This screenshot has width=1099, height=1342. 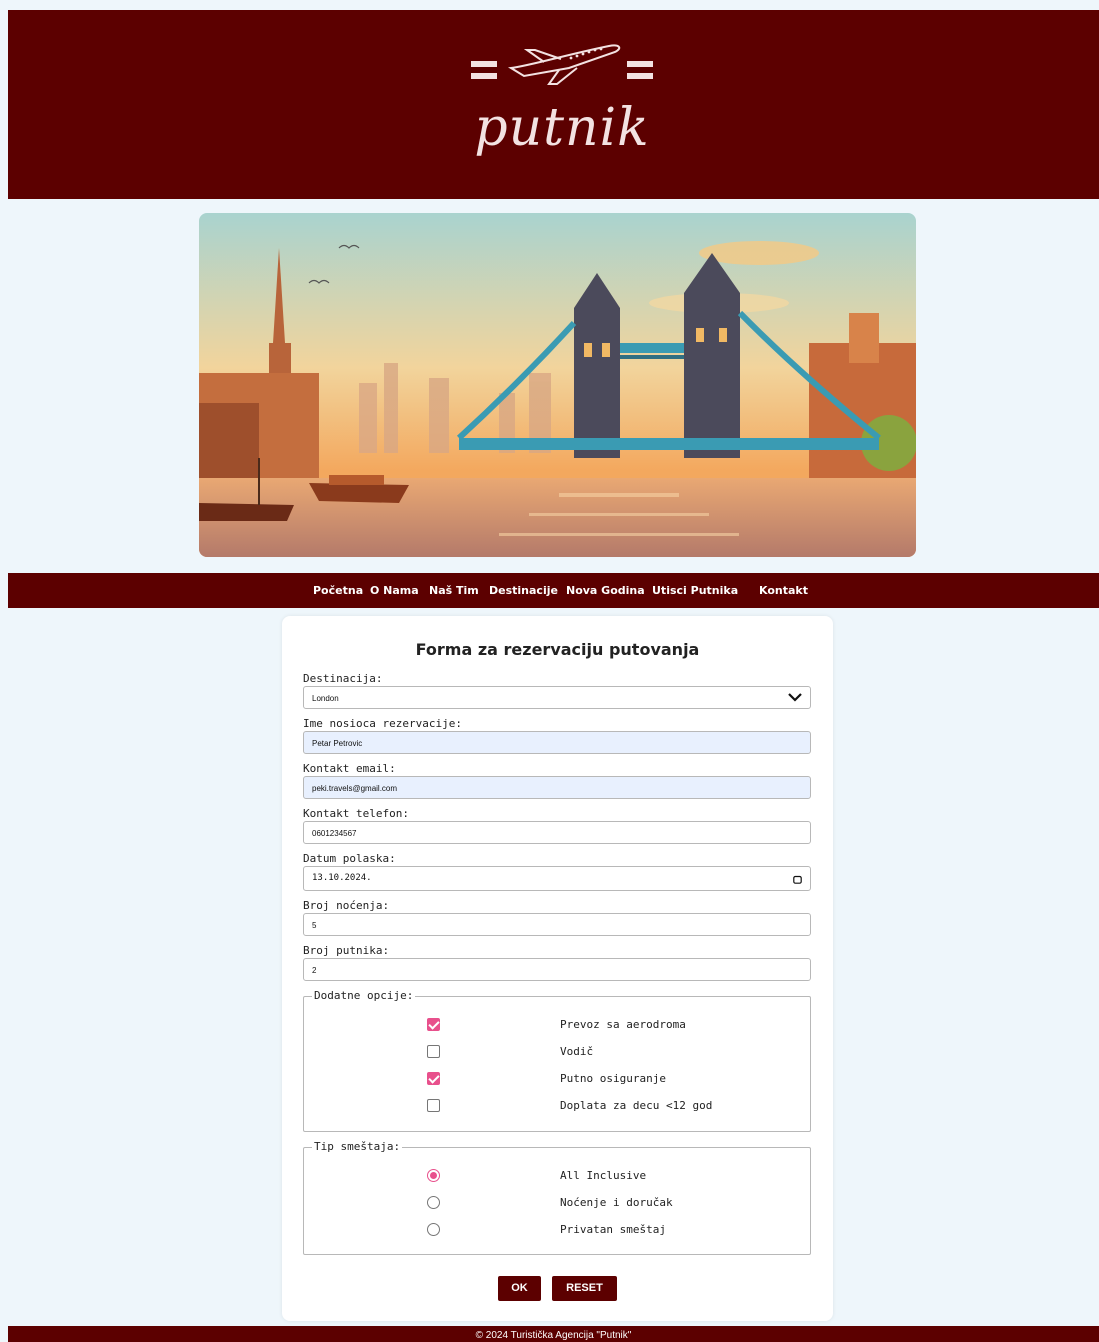 I want to click on ok-button: OK, so click(x=519, y=1288).